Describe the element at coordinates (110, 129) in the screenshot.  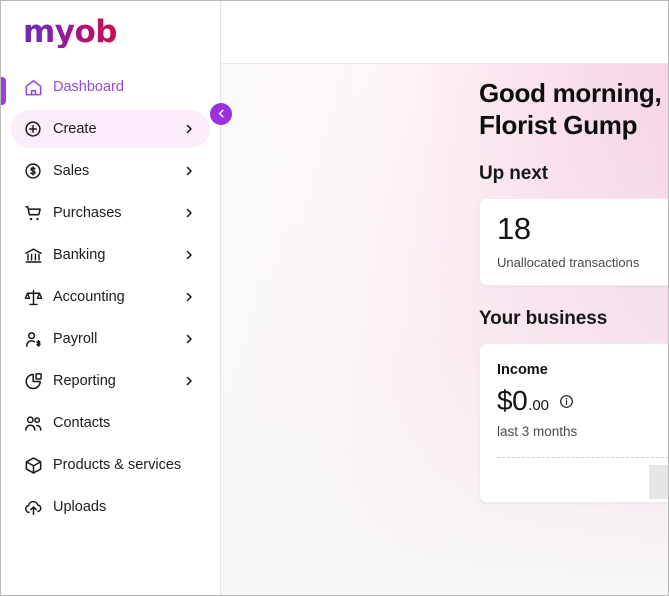
I see `sidebar-item-create: Create` at that location.